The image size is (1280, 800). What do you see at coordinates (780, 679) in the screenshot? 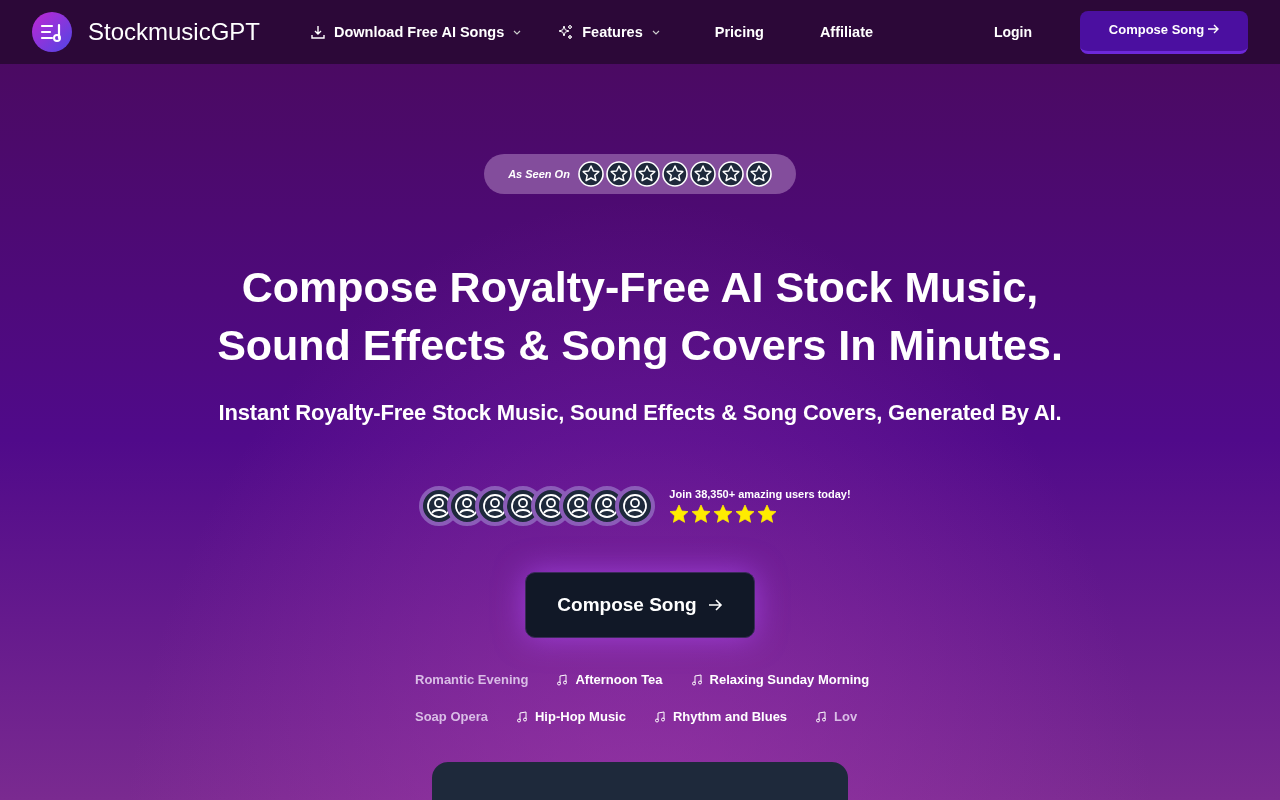
I see `genre-tag: Relaxing Sunday Morning` at bounding box center [780, 679].